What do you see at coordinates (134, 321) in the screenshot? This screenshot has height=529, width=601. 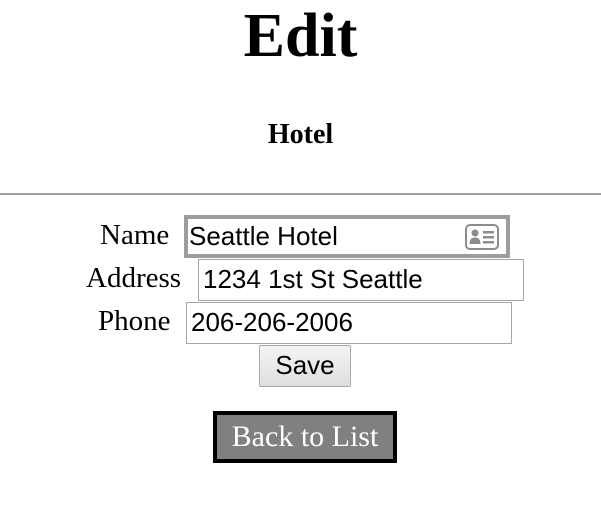 I see `phone-label: Phone` at bounding box center [134, 321].